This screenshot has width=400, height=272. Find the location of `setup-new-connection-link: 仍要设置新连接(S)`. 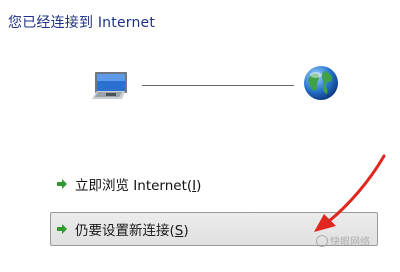

setup-new-connection-link: 仍要设置新连接(S) is located at coordinates (161, 229).